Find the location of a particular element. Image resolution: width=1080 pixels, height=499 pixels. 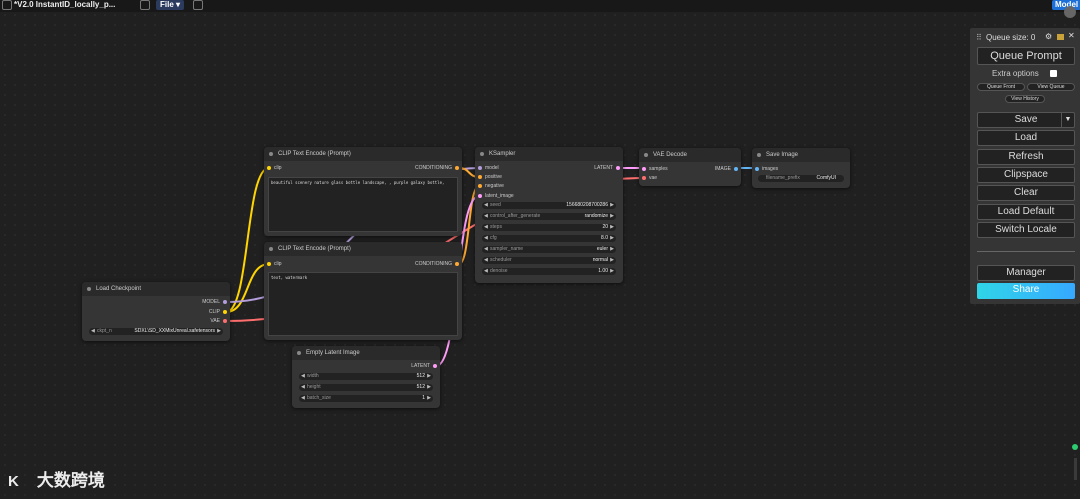

vae-decode-node: VAE Decode samples vae IMAGE is located at coordinates (690, 167).